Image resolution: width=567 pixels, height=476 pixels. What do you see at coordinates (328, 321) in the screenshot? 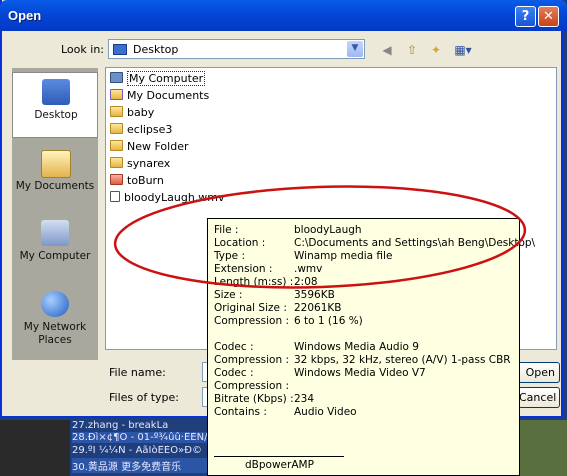
I see `tooltip-value: 6 to 1 (16 %)` at bounding box center [328, 321].